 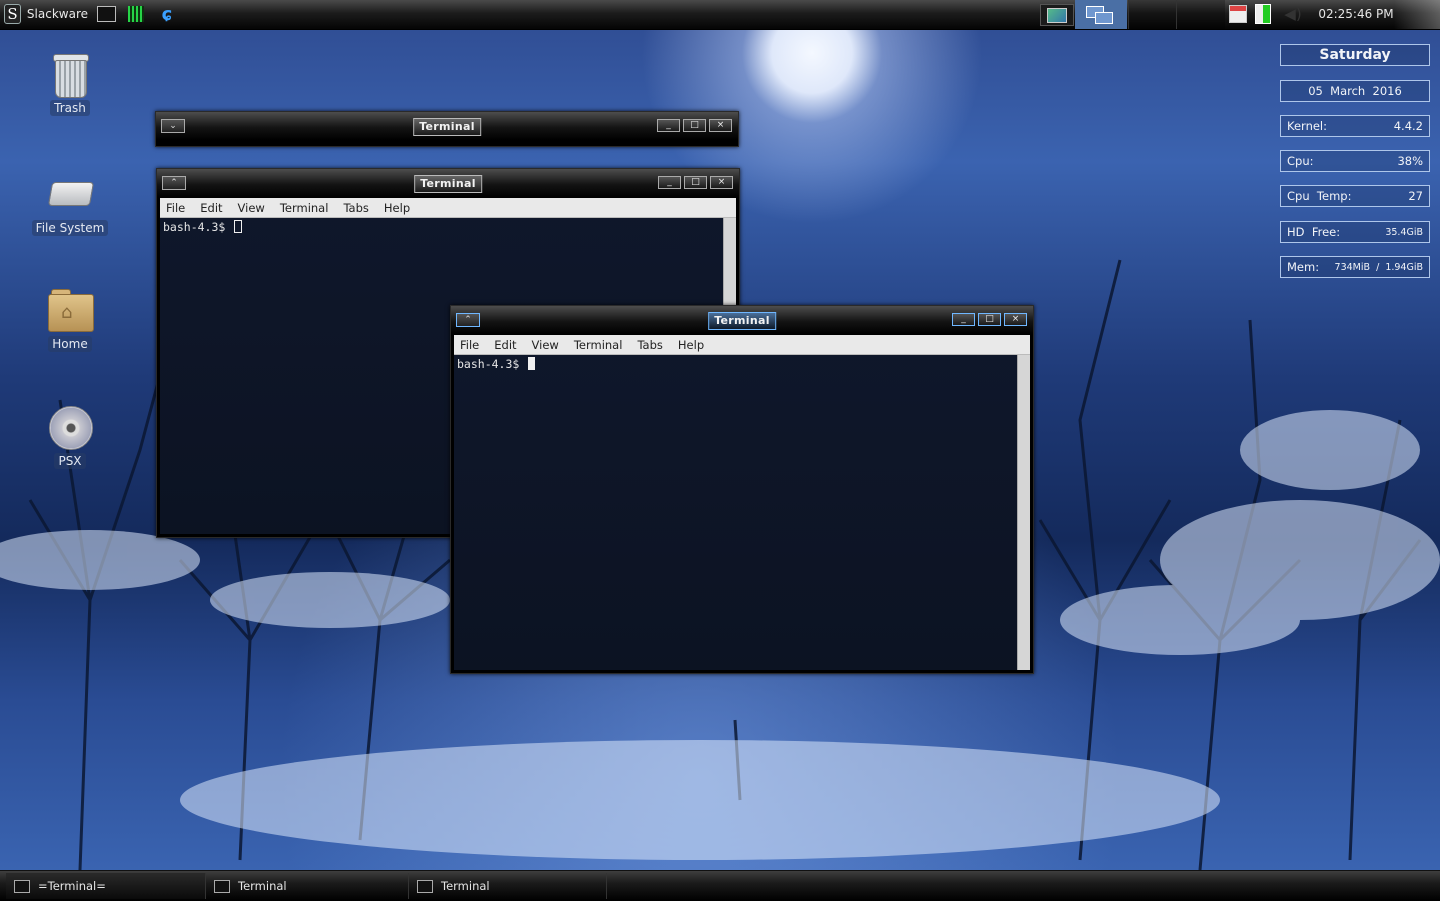 I want to click on browser-launcher: ɕ, so click(x=167, y=14).